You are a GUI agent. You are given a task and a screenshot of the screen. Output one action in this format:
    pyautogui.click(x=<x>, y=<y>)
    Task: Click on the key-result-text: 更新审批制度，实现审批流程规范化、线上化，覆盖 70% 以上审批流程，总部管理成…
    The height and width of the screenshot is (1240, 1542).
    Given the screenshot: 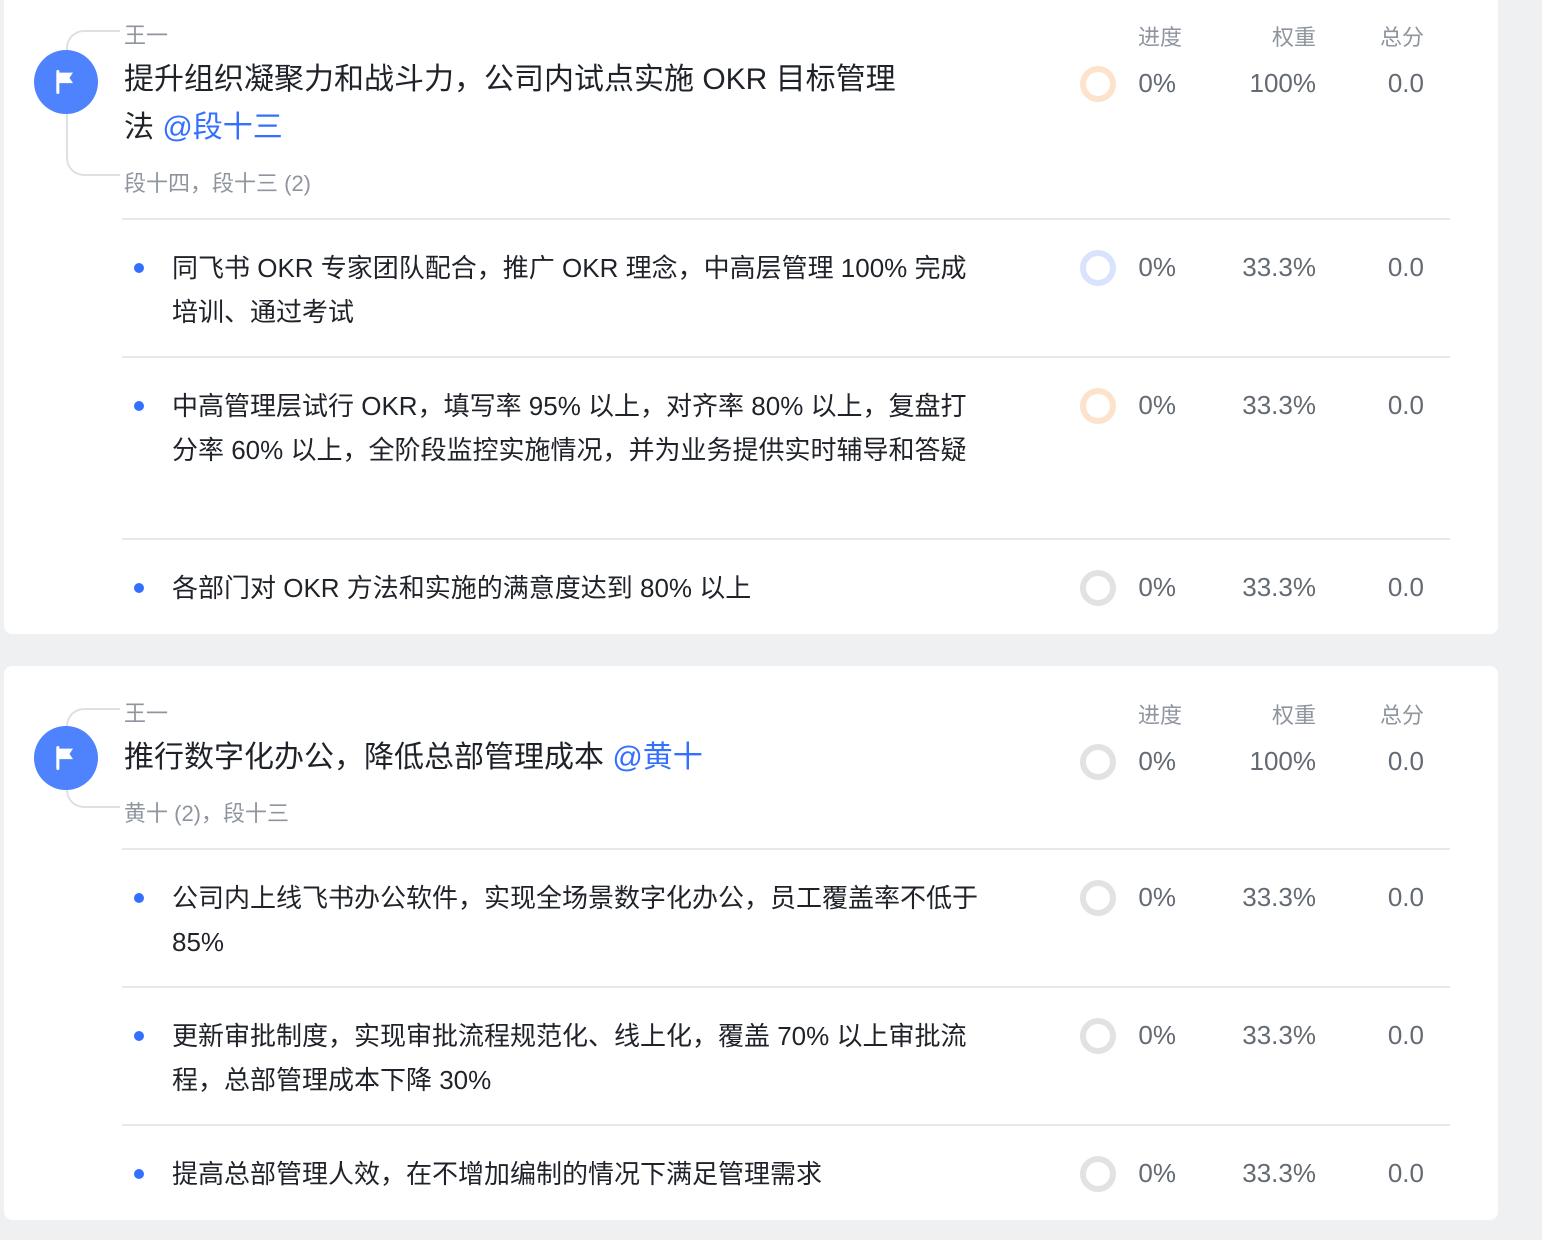 What is the action you would take?
    pyautogui.click(x=582, y=1058)
    